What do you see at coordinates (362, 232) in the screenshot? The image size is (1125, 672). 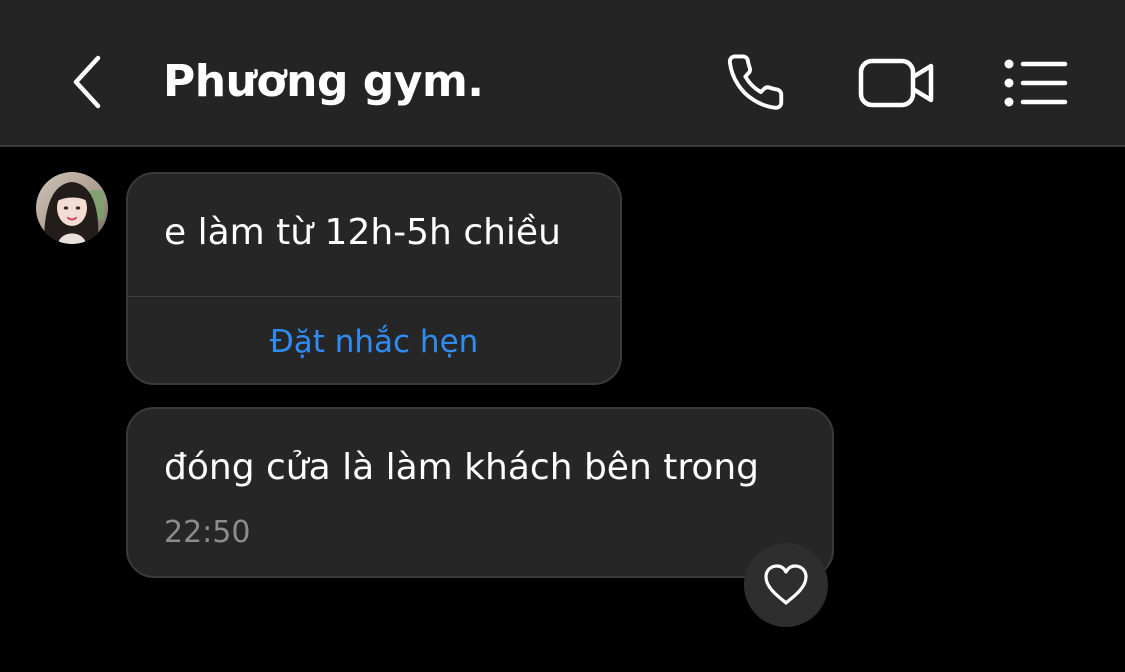 I see `message-text: e làm từ 12h-5h chiều` at bounding box center [362, 232].